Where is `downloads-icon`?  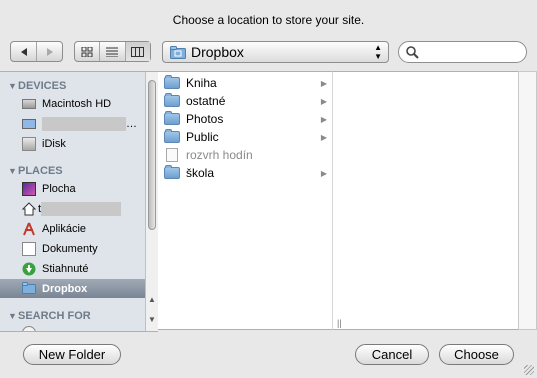 downloads-icon is located at coordinates (29, 269).